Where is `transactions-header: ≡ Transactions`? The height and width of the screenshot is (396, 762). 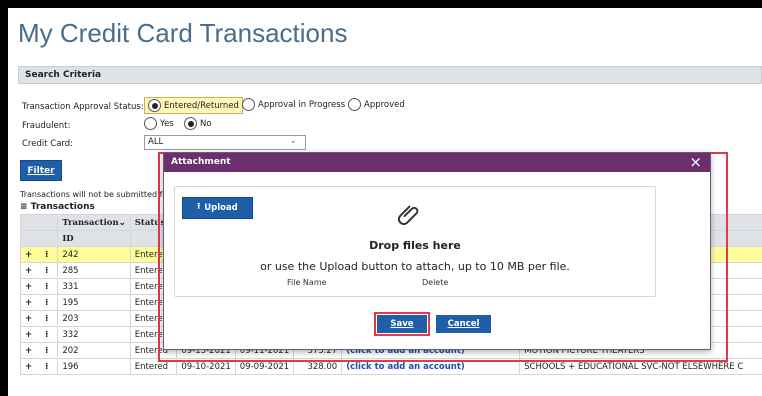
transactions-header: ≡ Transactions is located at coordinates (57, 207).